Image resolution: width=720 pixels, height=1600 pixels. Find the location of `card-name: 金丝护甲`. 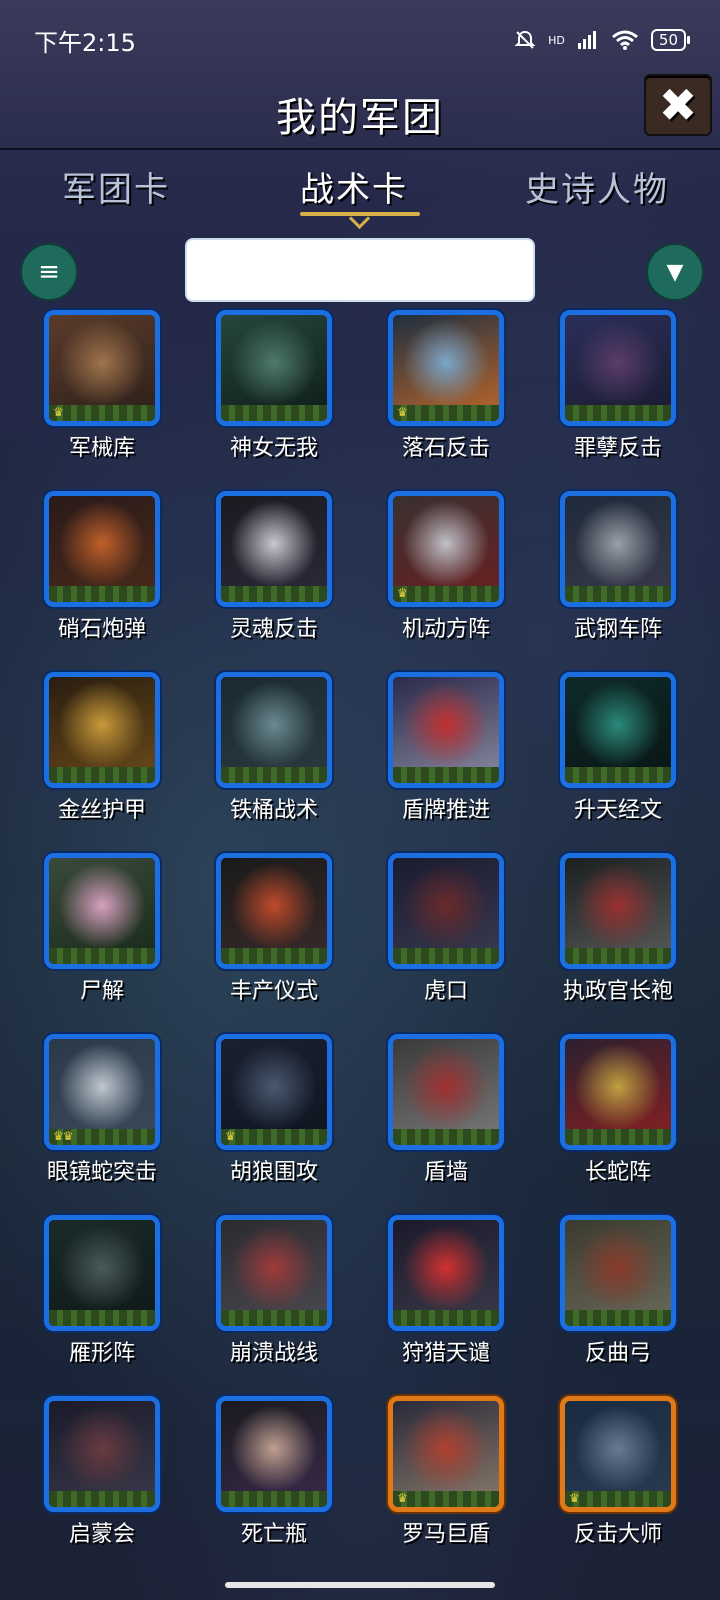

card-name: 金丝护甲 is located at coordinates (101, 810).